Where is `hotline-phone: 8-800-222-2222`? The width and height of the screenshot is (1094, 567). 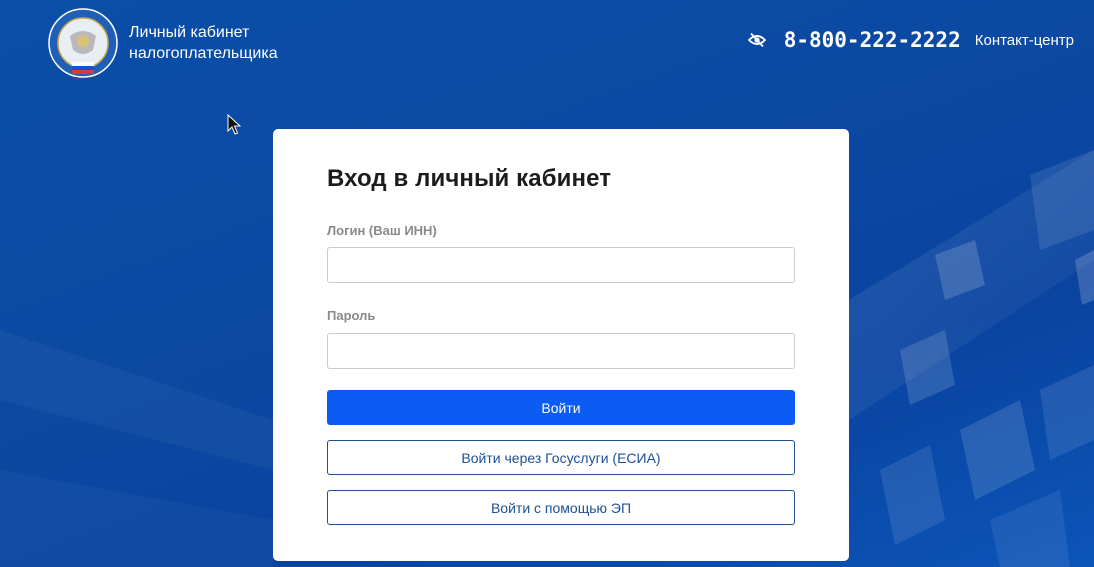 hotline-phone: 8-800-222-2222 is located at coordinates (872, 40).